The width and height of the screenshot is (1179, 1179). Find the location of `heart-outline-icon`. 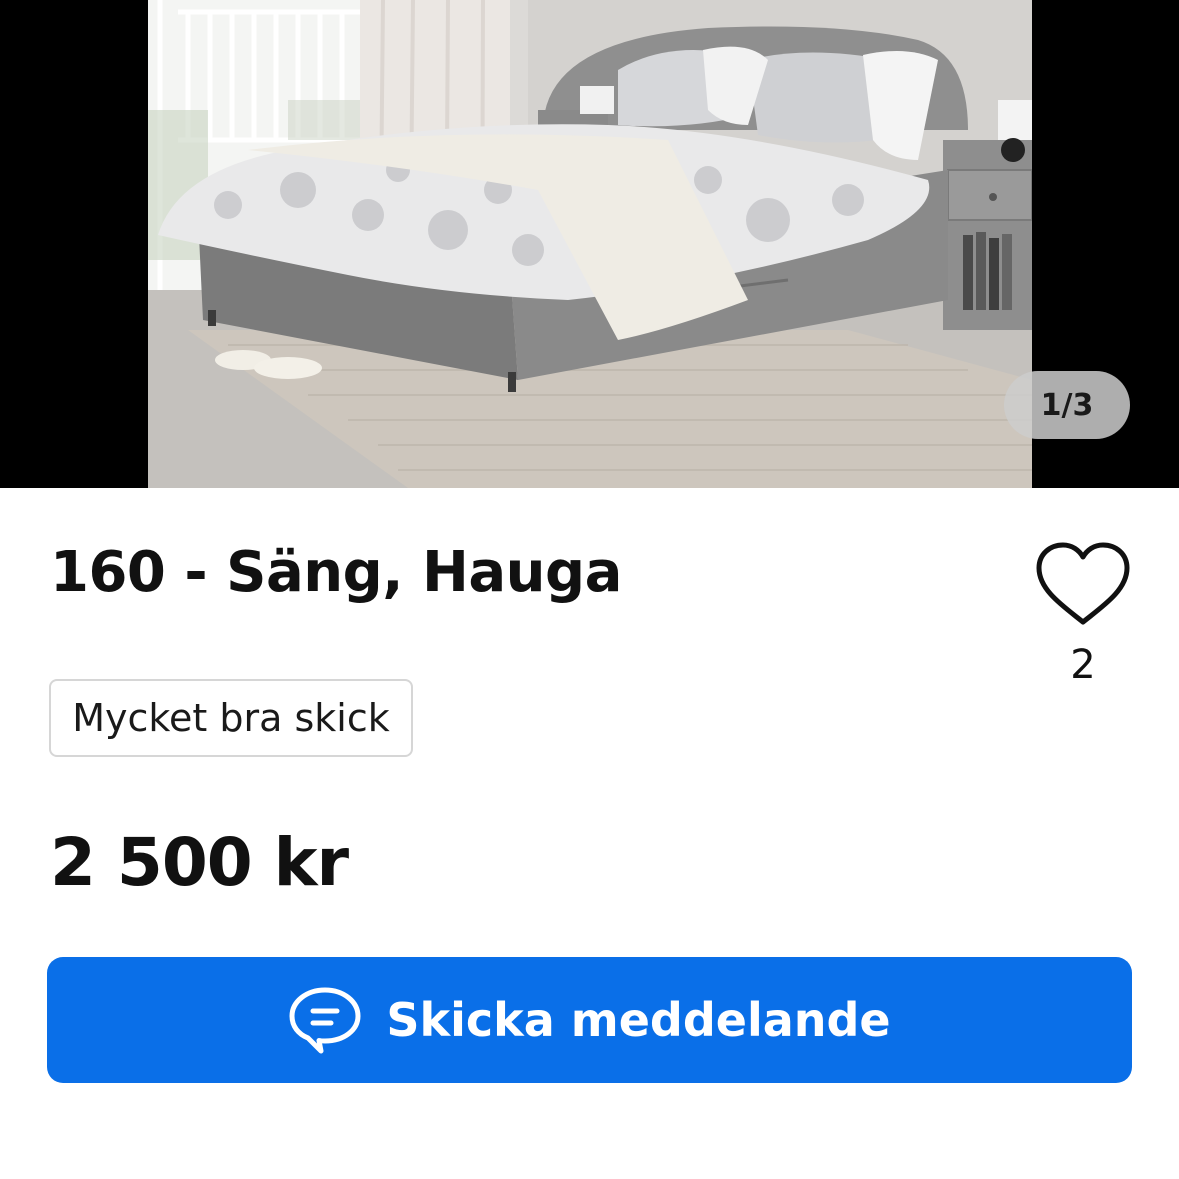

heart-outline-icon is located at coordinates (1083, 583).